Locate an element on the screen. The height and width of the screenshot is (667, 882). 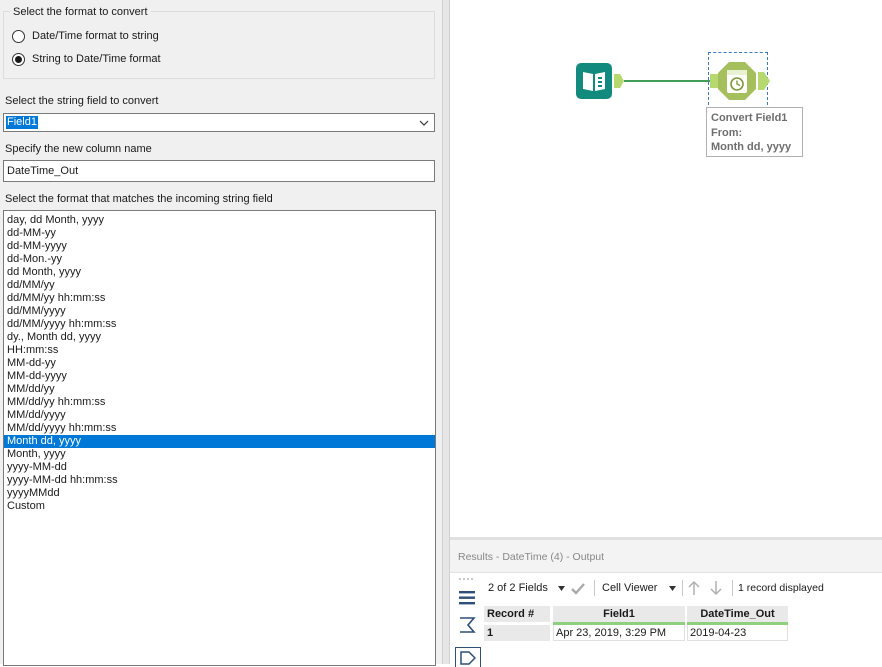
cell-viewer-dropdown: Cell Viewer is located at coordinates (629, 588).